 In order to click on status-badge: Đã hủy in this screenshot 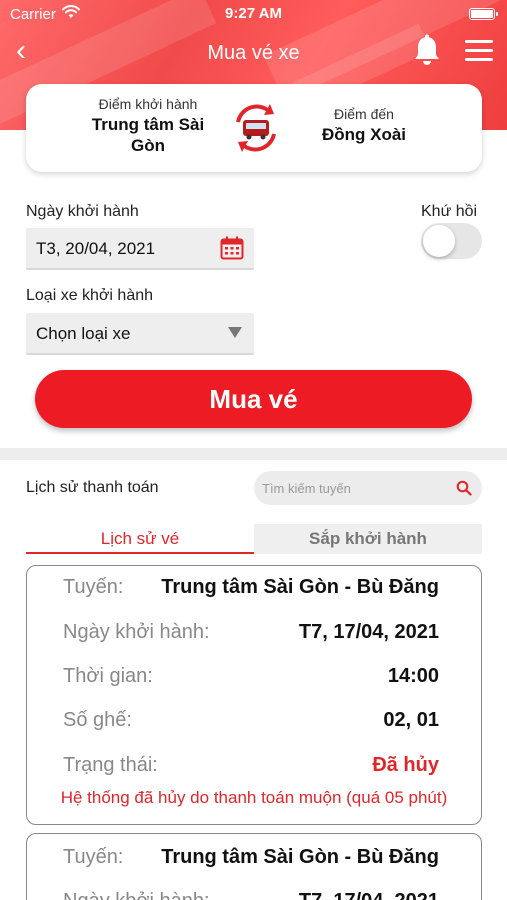, I will do `click(405, 765)`.